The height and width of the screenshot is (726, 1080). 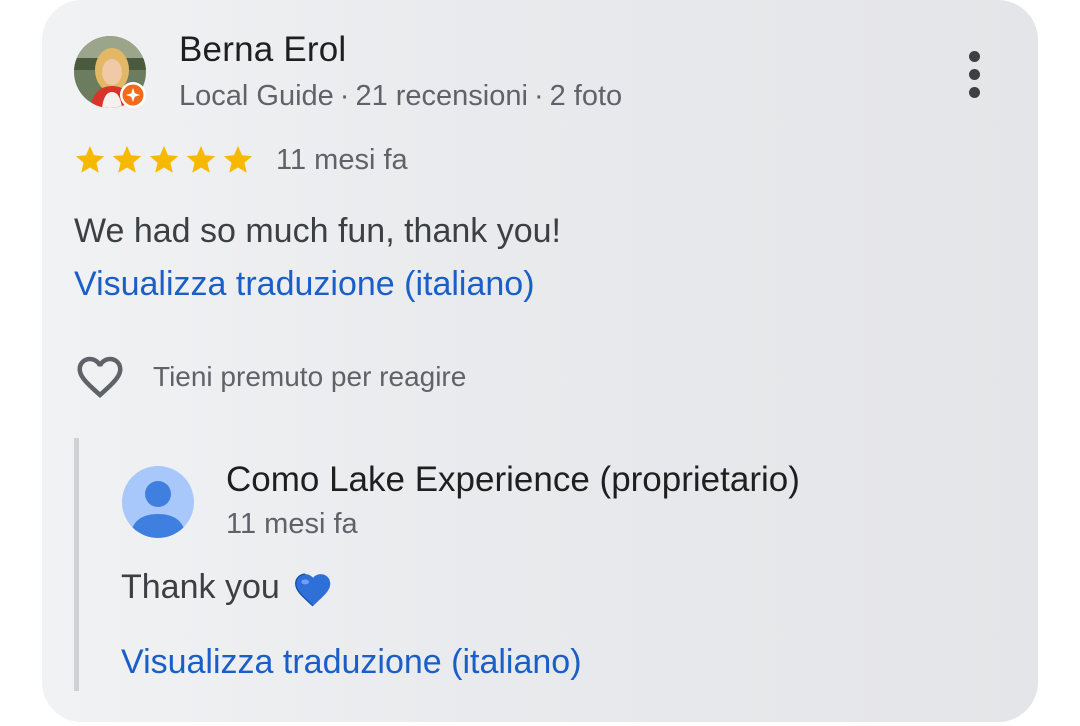 I want to click on heart-outline-icon, so click(x=100, y=377).